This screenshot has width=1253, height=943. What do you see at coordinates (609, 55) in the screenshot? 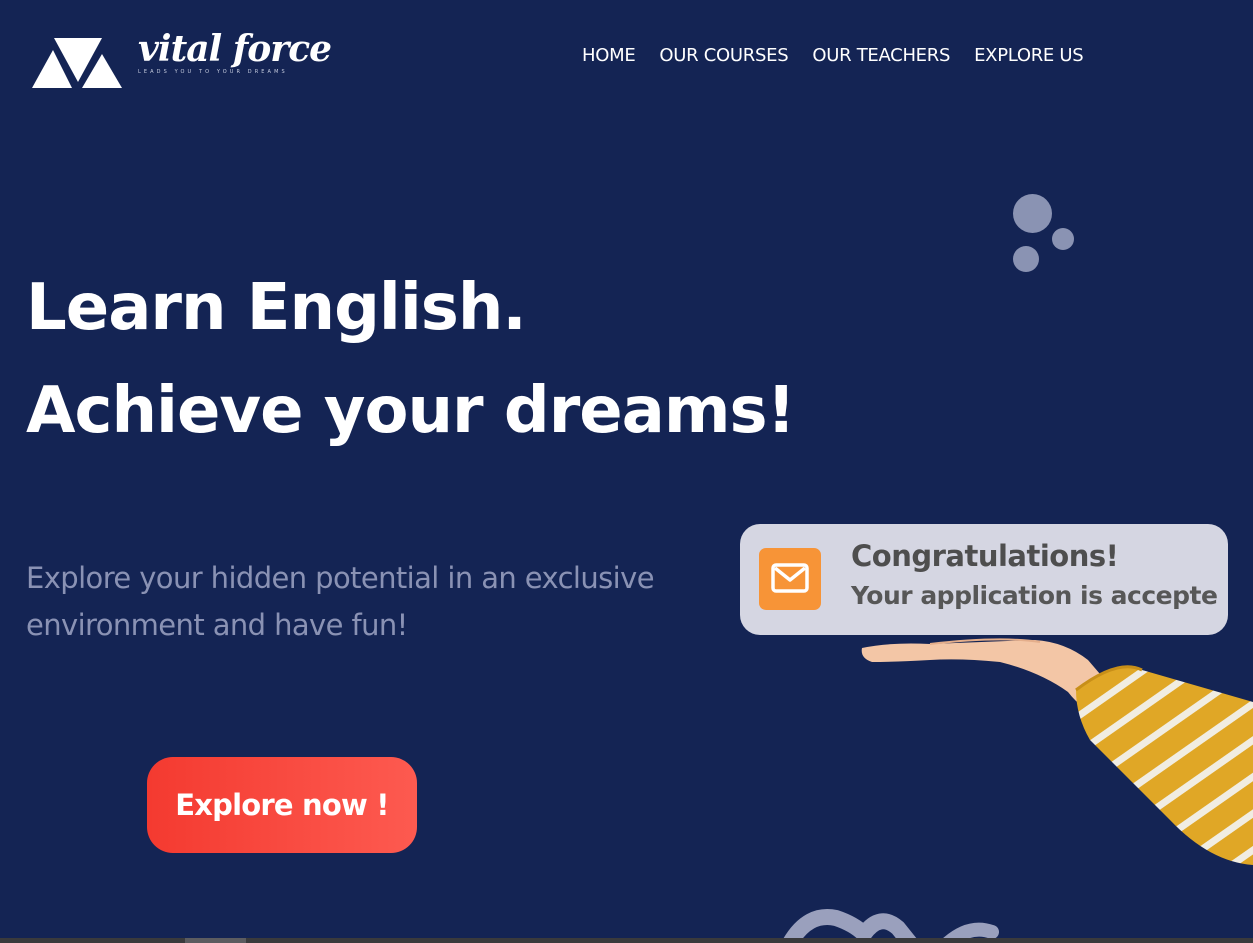
I see `nav-home: HOME` at bounding box center [609, 55].